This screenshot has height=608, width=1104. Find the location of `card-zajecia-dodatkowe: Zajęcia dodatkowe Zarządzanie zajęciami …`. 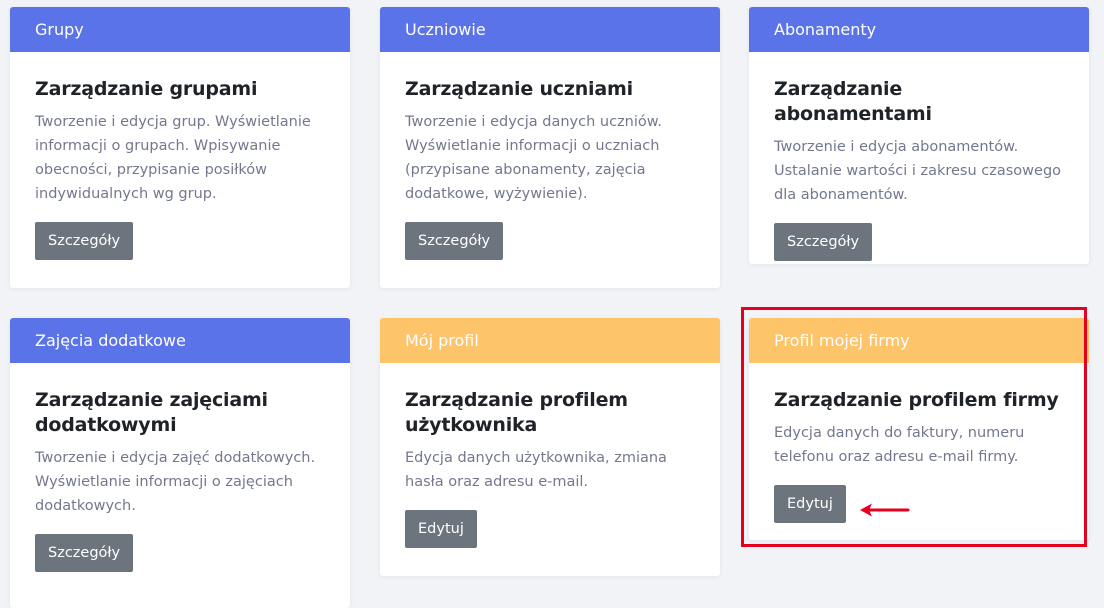

card-zajecia-dodatkowe: Zajęcia dodatkowe Zarządzanie zajęciami … is located at coordinates (180, 463).